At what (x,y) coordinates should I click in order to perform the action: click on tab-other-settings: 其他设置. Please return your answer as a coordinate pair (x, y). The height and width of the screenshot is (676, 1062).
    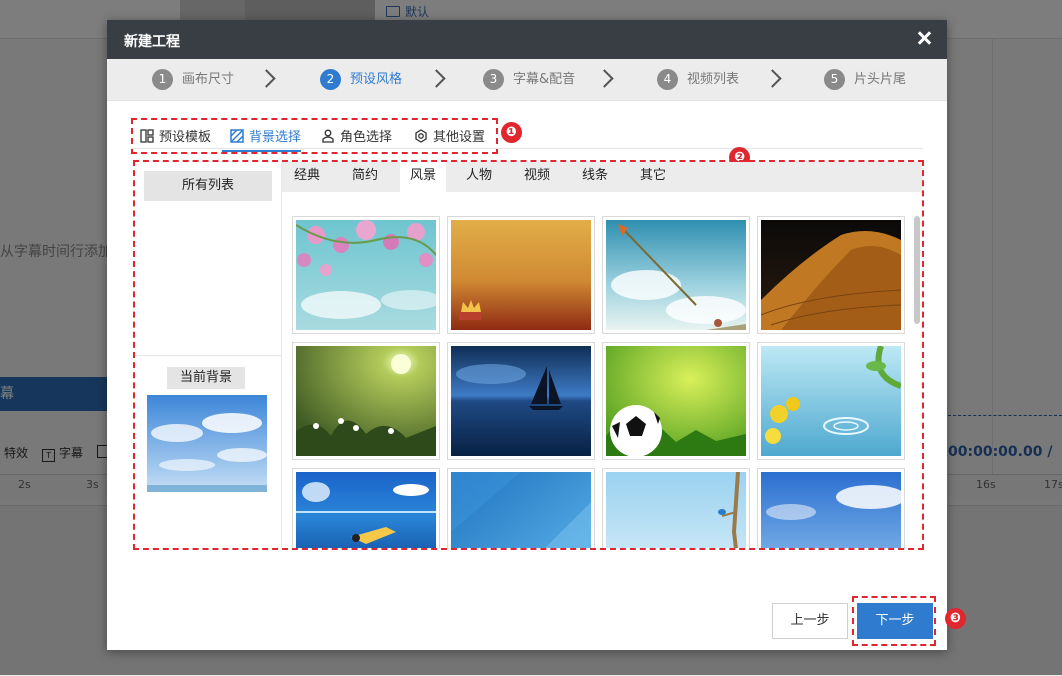
    Looking at the image, I should click on (449, 137).